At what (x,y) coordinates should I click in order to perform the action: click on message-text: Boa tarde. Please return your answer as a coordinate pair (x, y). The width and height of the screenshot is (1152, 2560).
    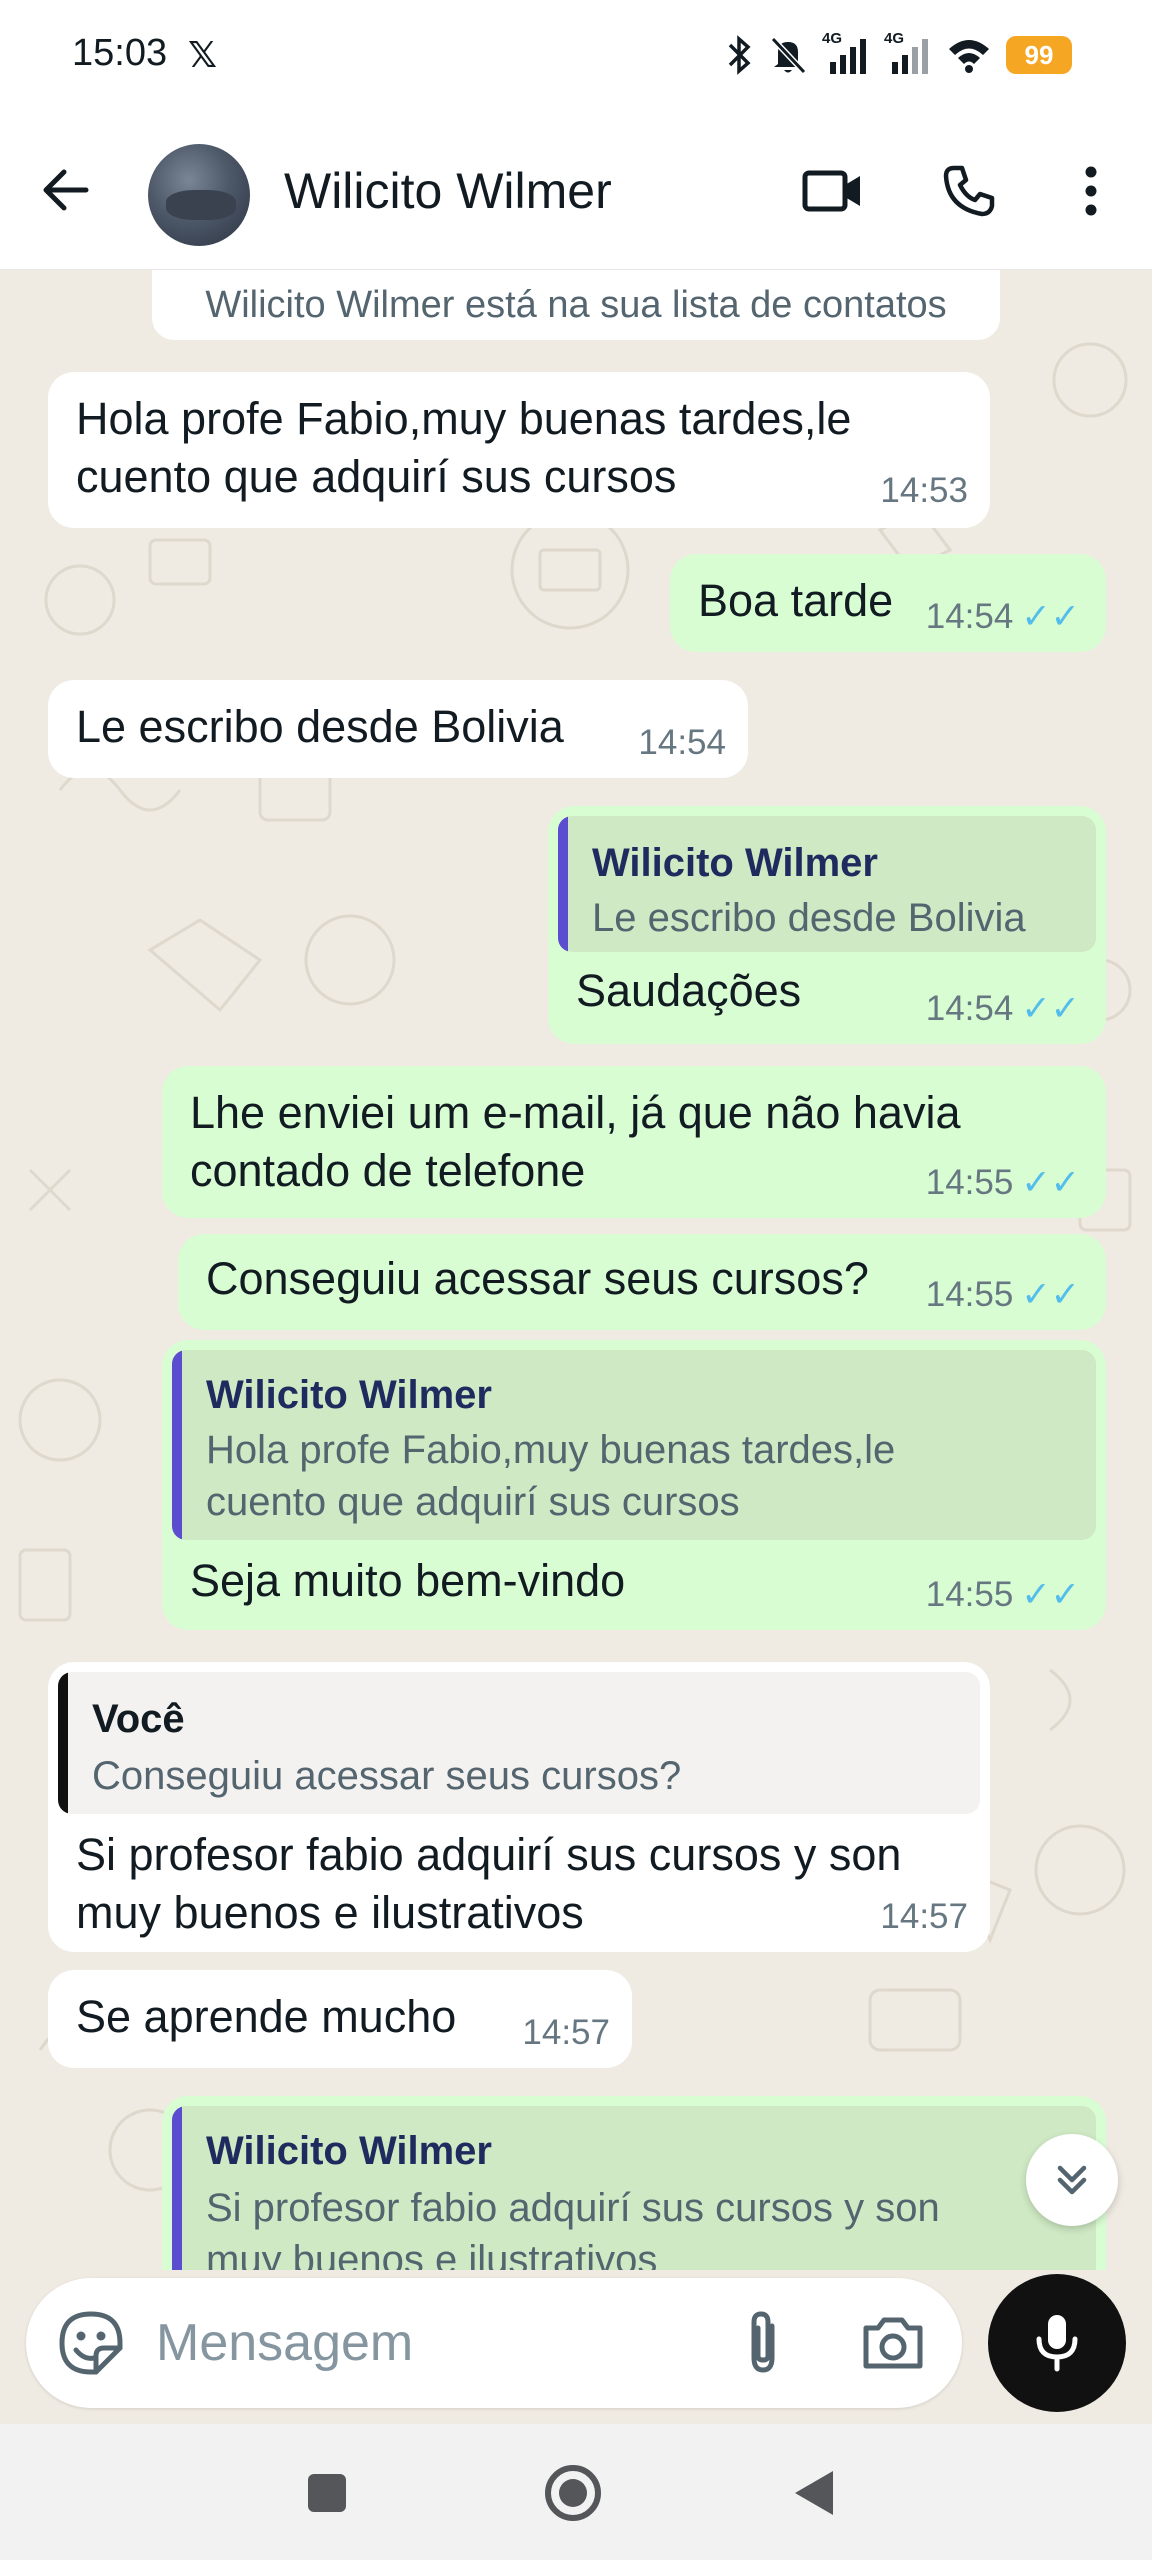
    Looking at the image, I should click on (796, 600).